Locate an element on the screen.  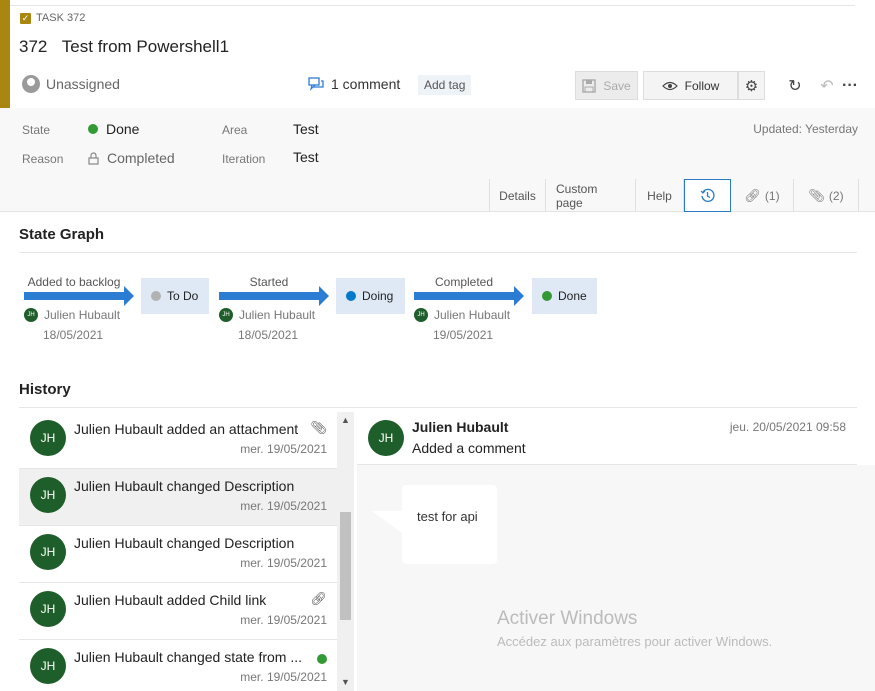
actor-name: Julien Hubault is located at coordinates (82, 315).